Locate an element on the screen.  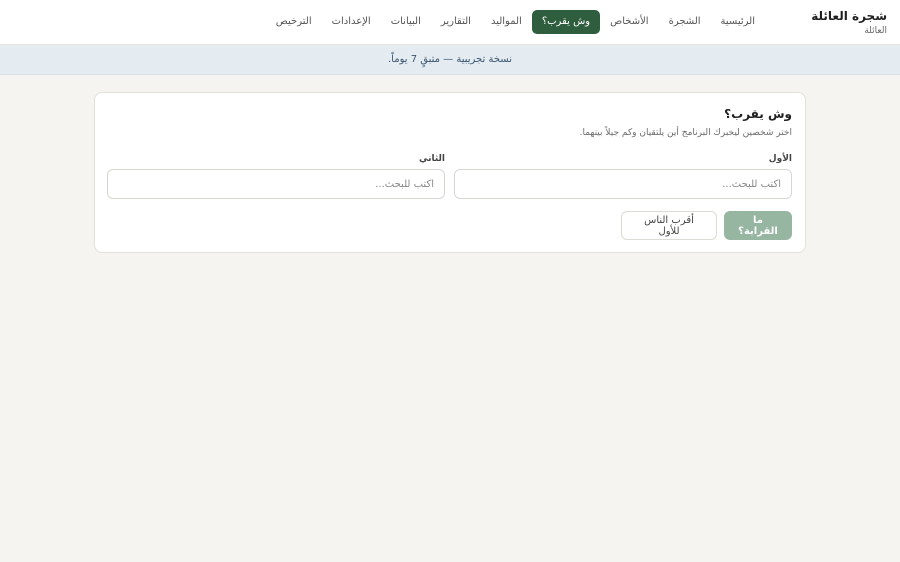
app-subtitle: العائلة is located at coordinates (875, 31).